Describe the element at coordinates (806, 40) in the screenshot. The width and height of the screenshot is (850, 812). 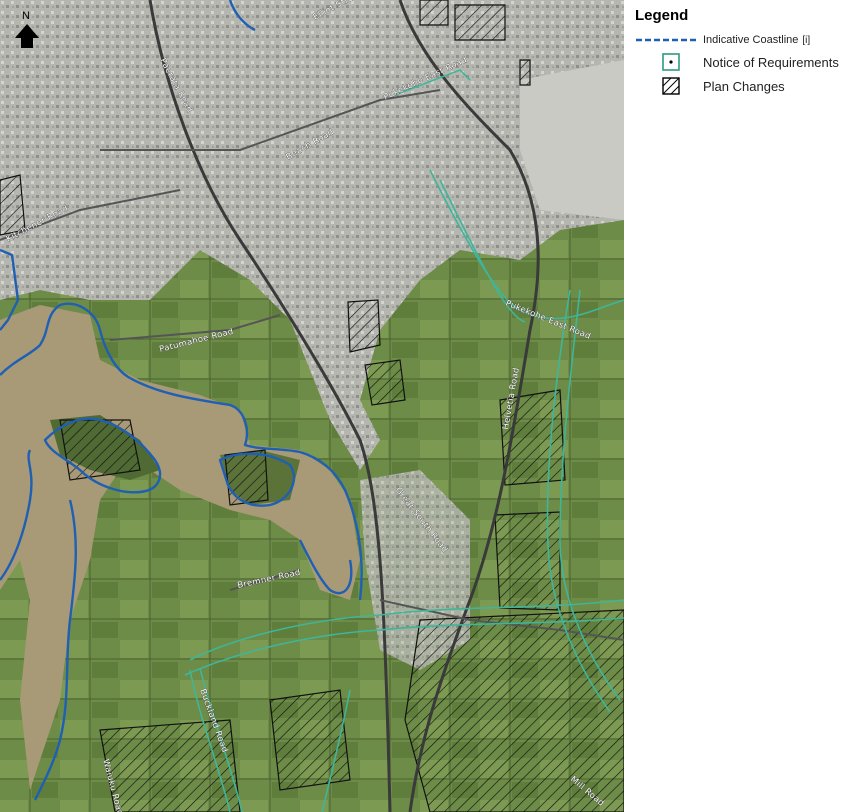
I see `info-link: [i]` at that location.